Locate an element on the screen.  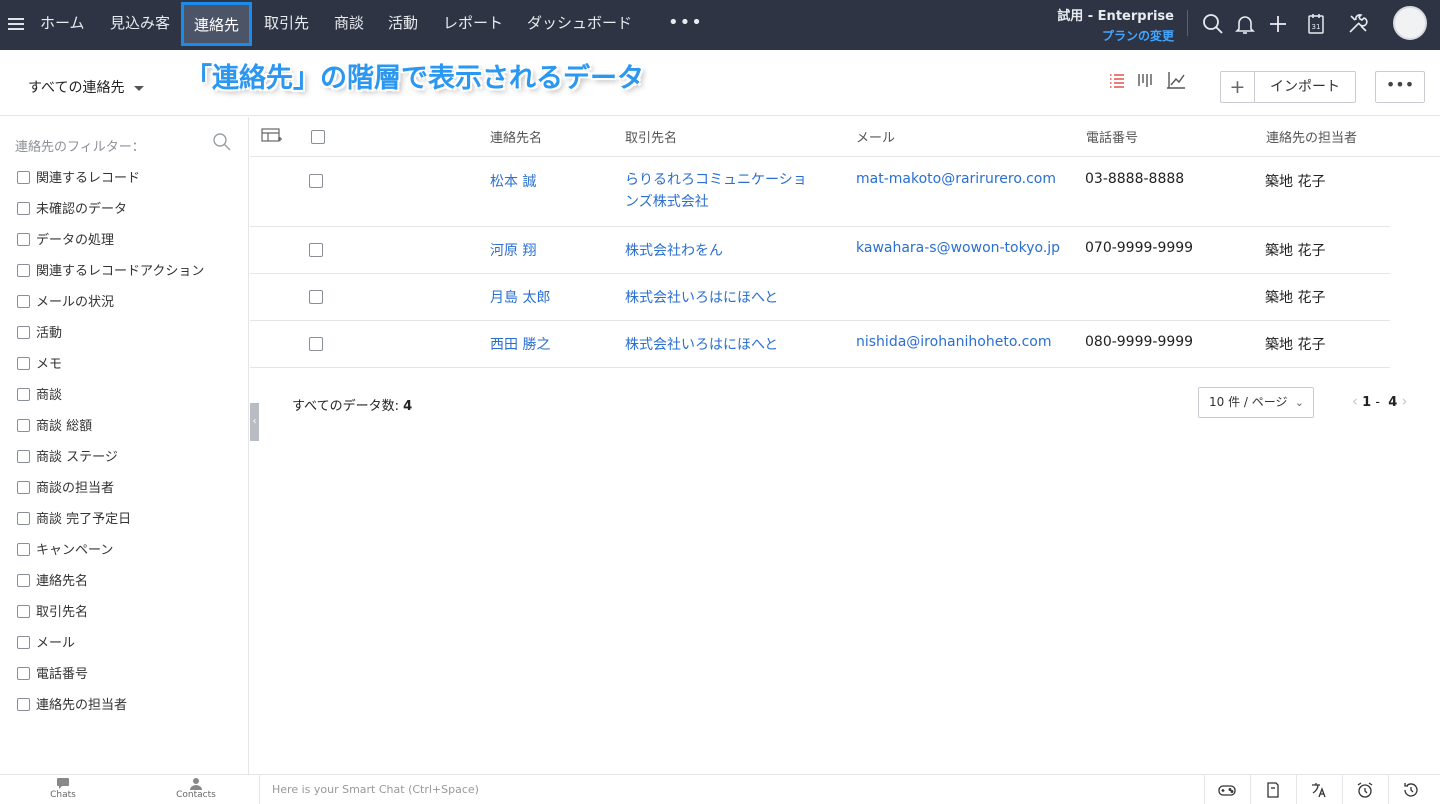
contacts-button: Contacts is located at coordinates (196, 788).